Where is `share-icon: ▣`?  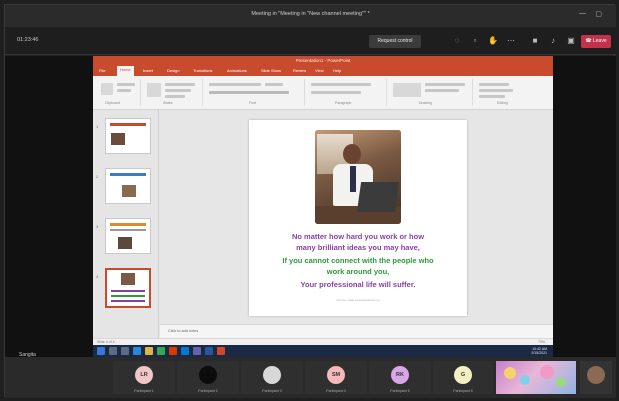 share-icon: ▣ is located at coordinates (571, 41).